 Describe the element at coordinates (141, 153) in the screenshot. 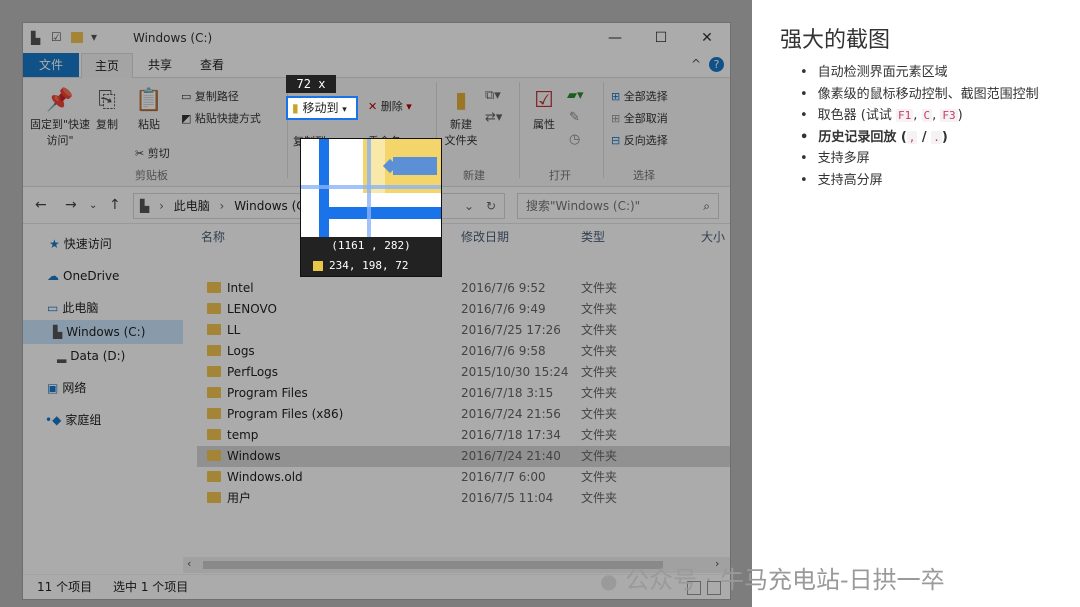

I see `scissors-icon: ✂` at that location.